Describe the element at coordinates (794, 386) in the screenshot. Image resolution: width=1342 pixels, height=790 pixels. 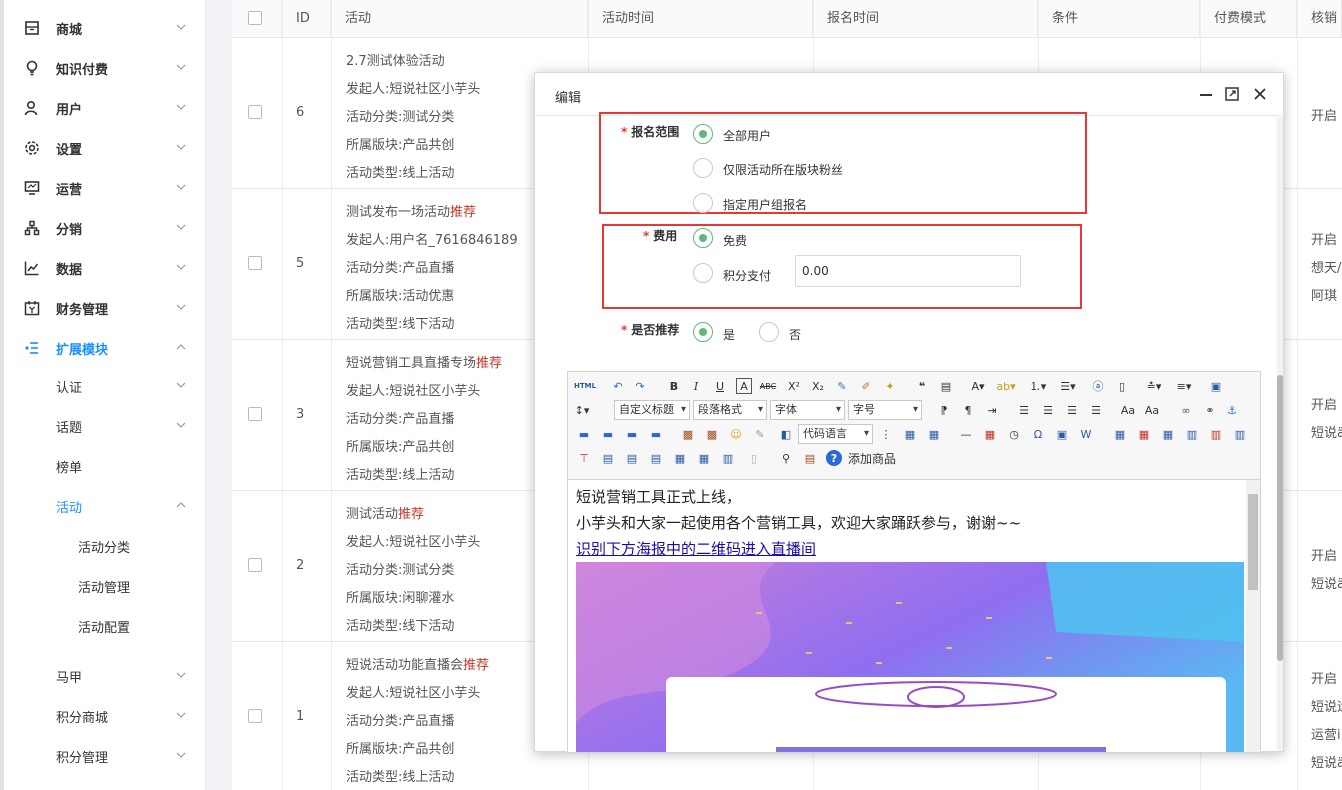
I see `superscript-icon: X²` at that location.